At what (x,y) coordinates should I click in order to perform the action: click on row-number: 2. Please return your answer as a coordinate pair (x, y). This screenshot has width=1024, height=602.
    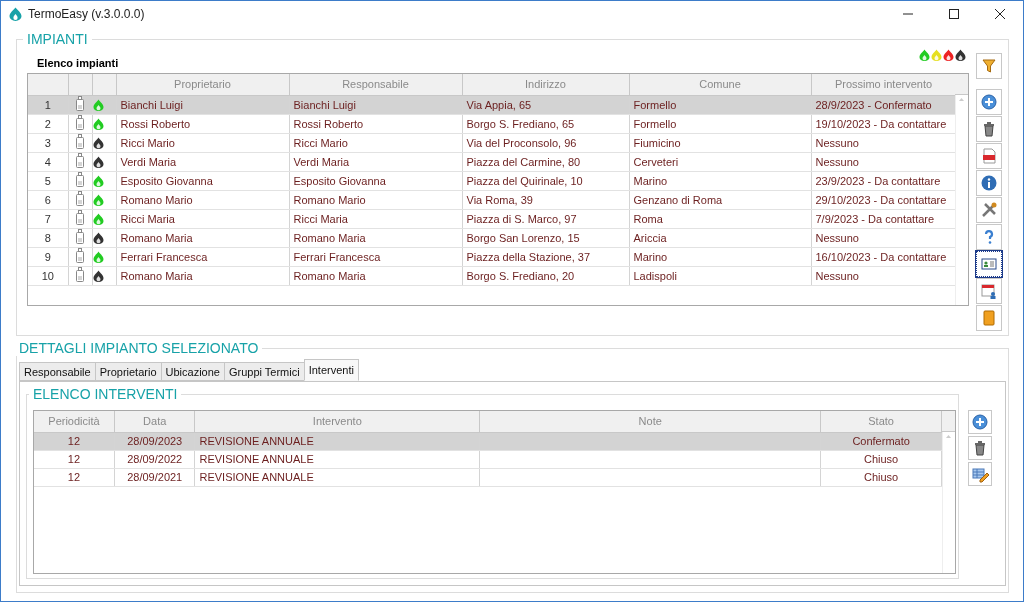
    Looking at the image, I should click on (48, 123).